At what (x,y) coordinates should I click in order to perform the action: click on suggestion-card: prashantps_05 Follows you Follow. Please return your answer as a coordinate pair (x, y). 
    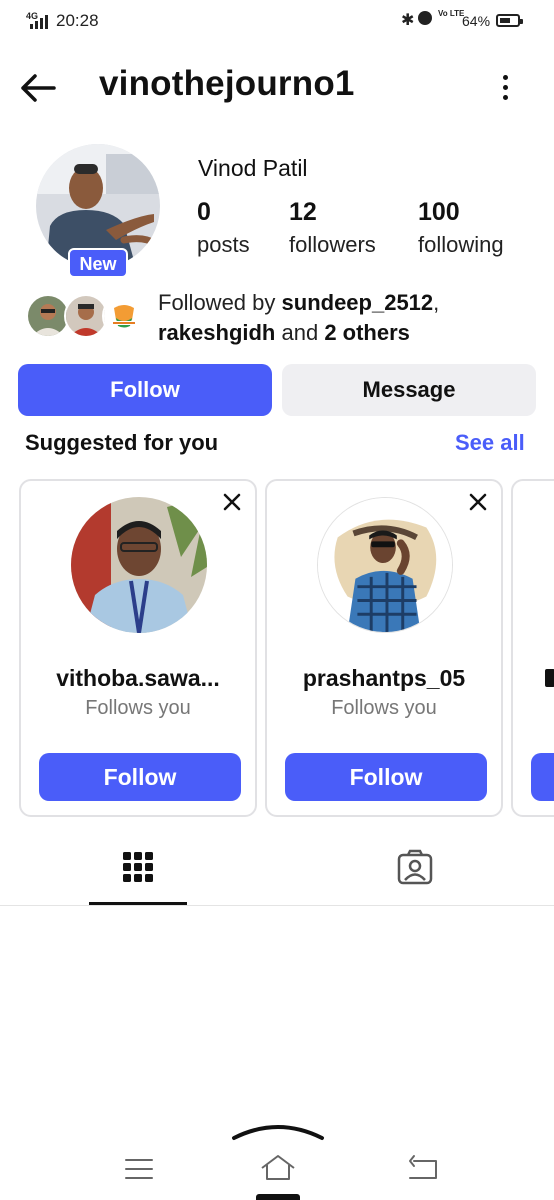
    Looking at the image, I should click on (384, 648).